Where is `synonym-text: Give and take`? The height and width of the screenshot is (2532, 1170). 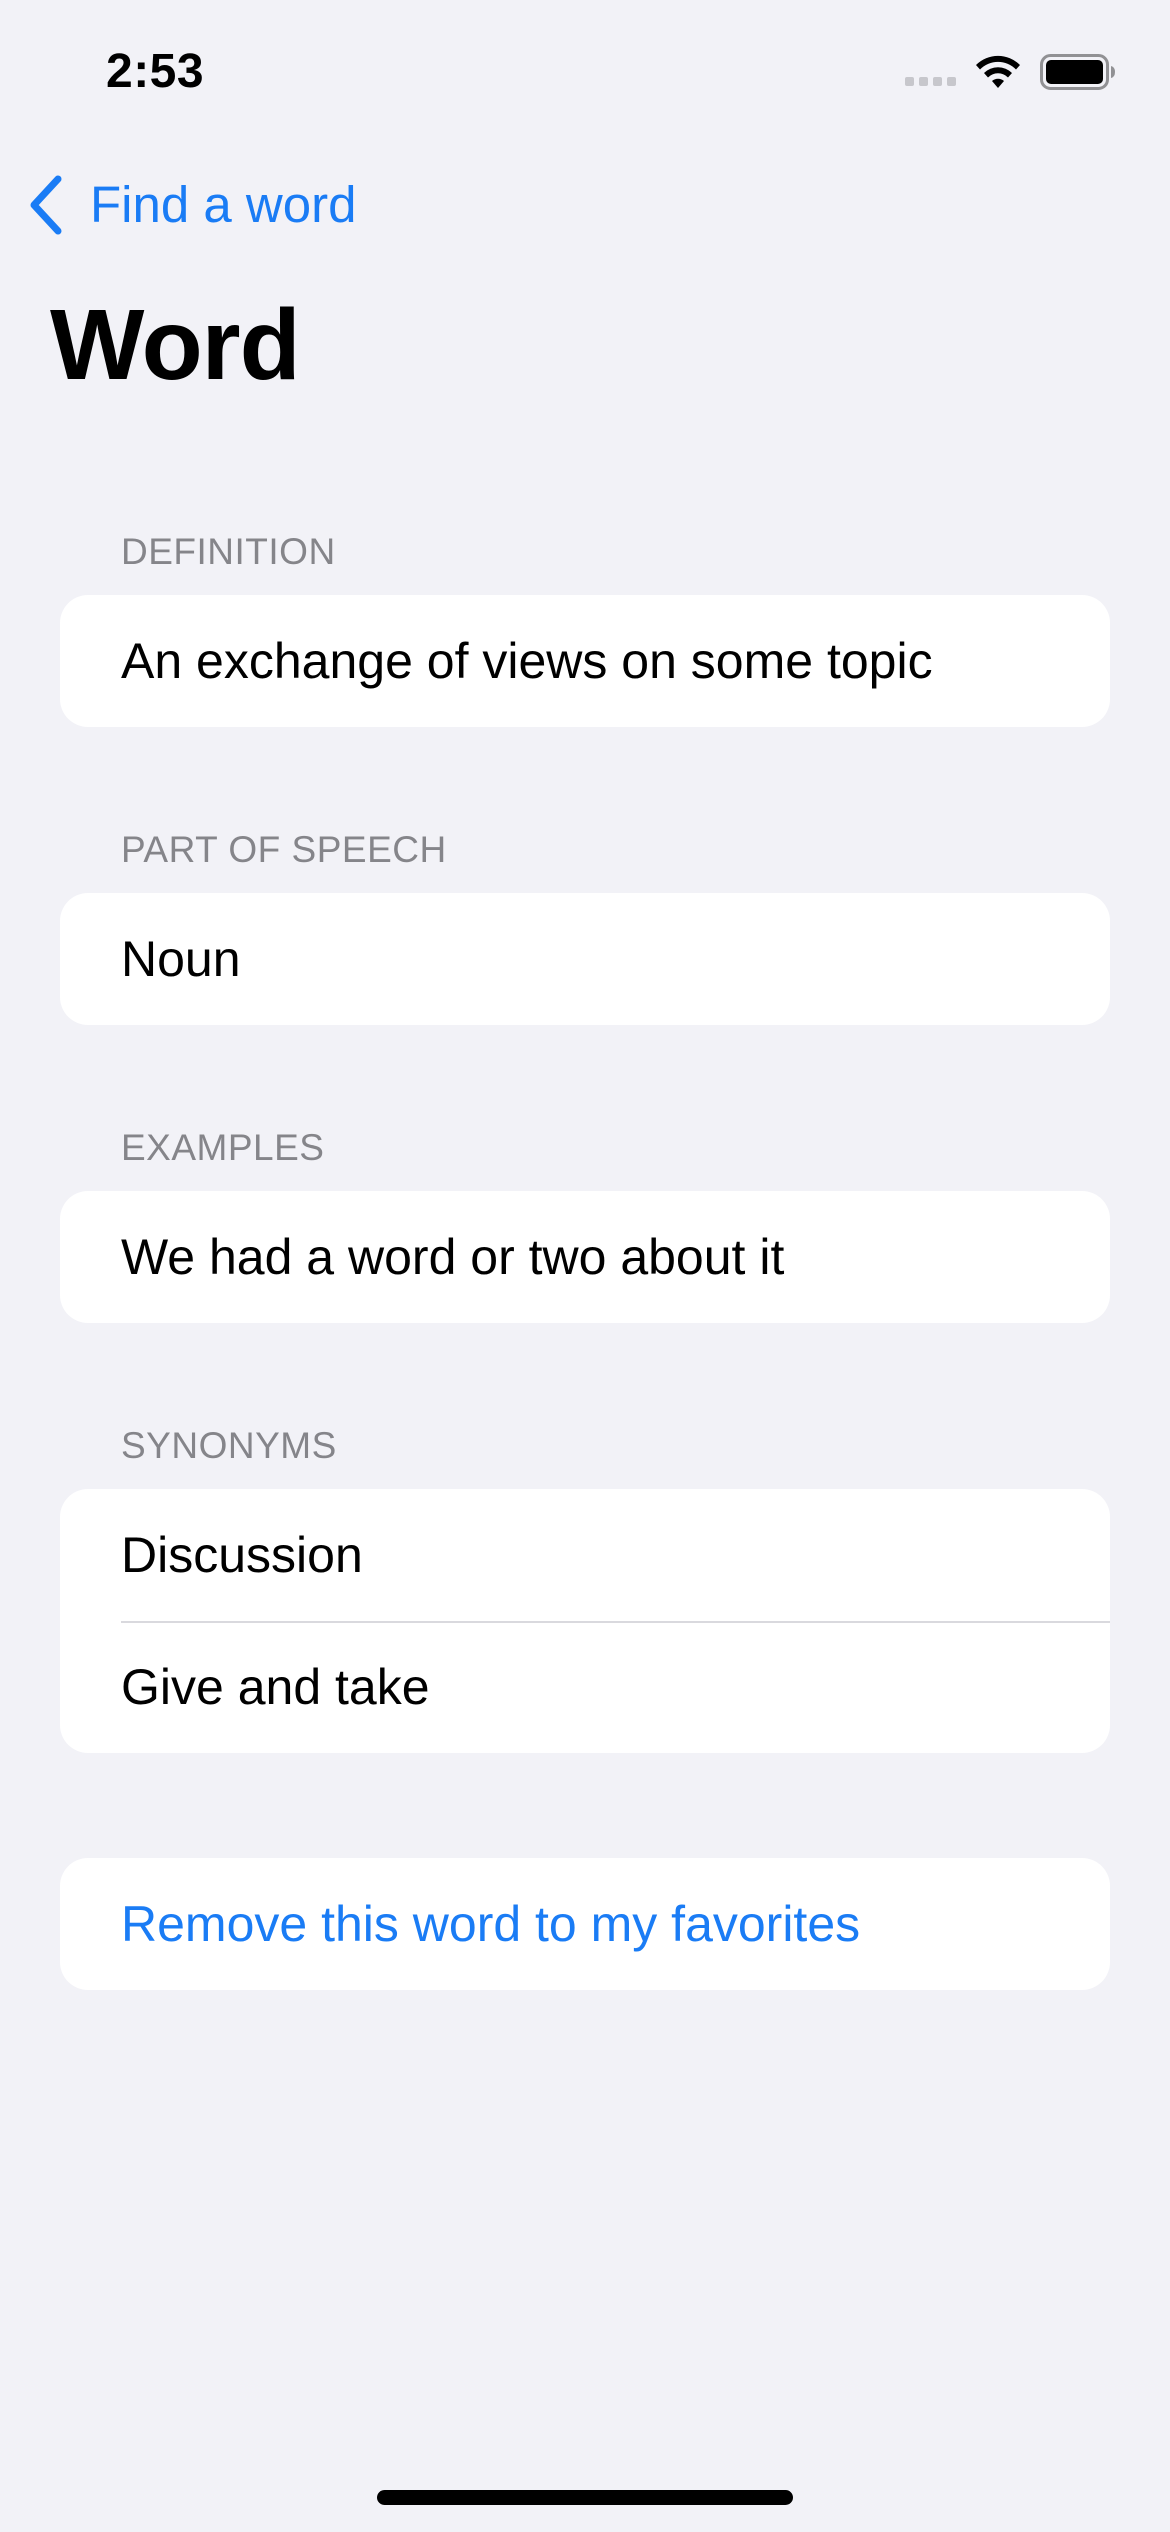 synonym-text: Give and take is located at coordinates (275, 1687).